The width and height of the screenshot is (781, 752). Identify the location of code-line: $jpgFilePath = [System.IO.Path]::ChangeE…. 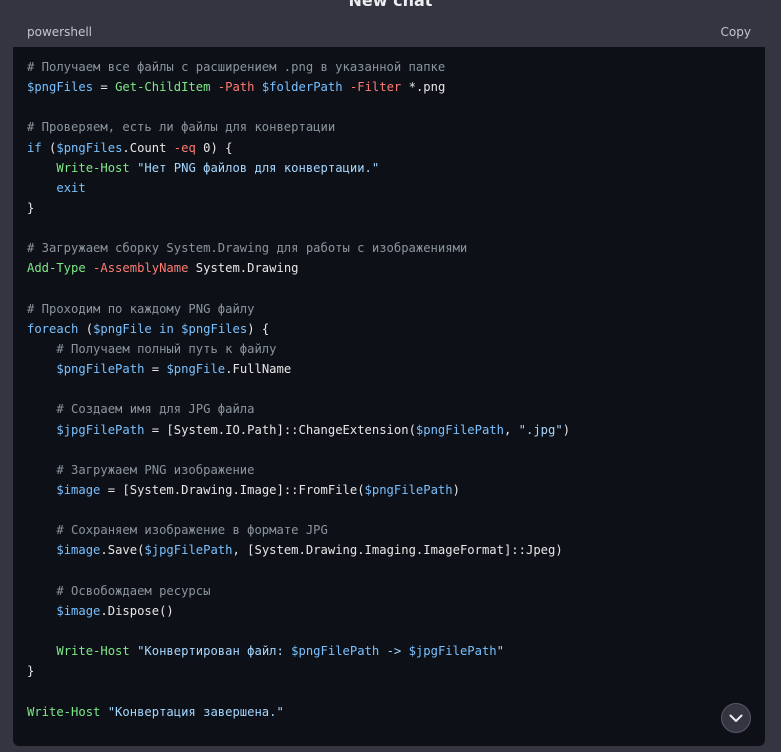
(313, 429).